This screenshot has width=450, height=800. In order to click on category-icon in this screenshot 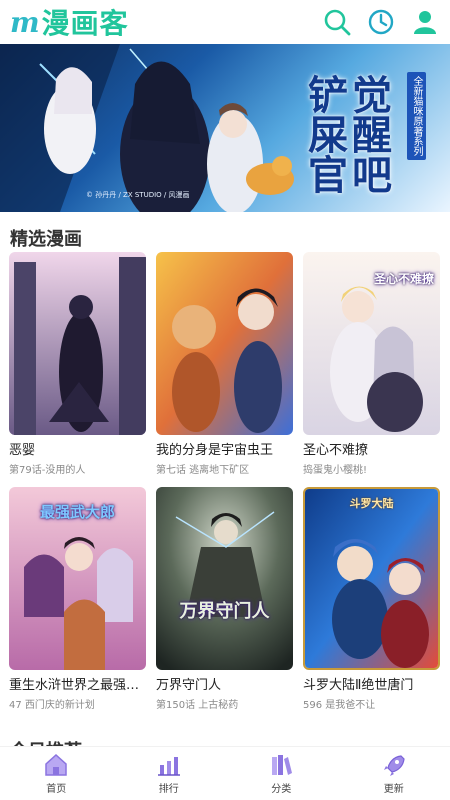, I will do `click(282, 764)`.